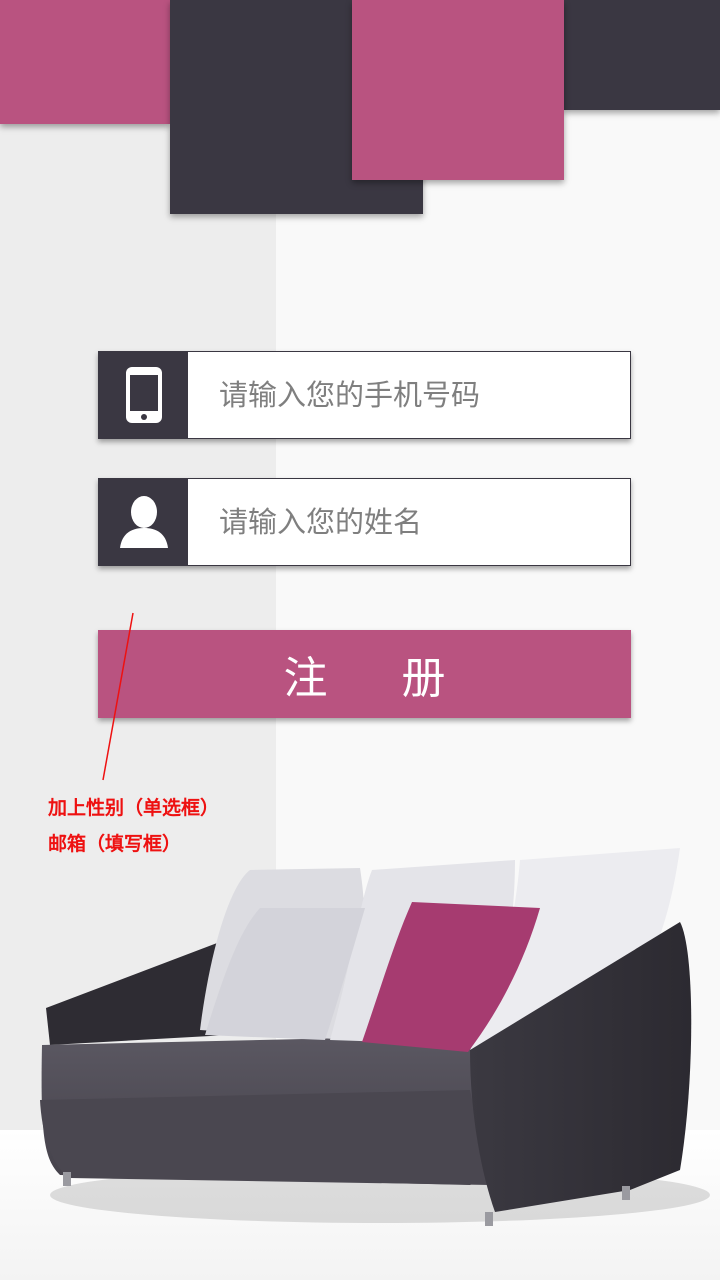 The height and width of the screenshot is (1280, 720). I want to click on user-icon-box, so click(143, 522).